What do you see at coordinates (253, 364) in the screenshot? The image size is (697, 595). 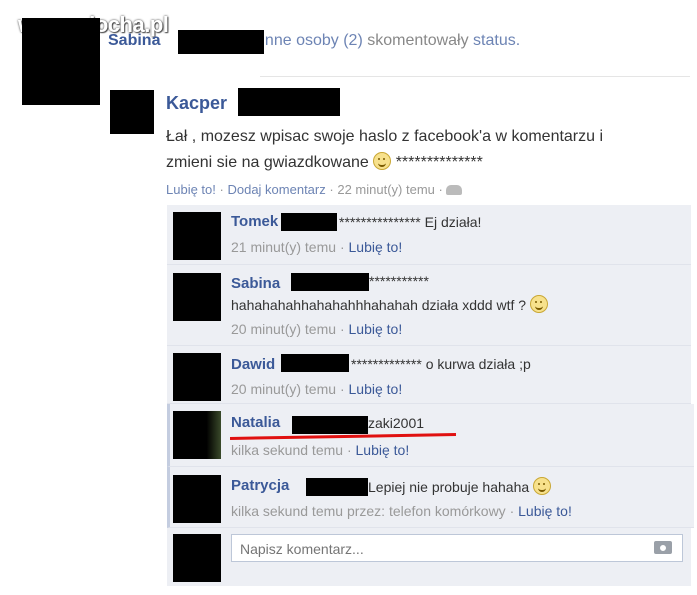 I see `comment-author-link: Dawid` at bounding box center [253, 364].